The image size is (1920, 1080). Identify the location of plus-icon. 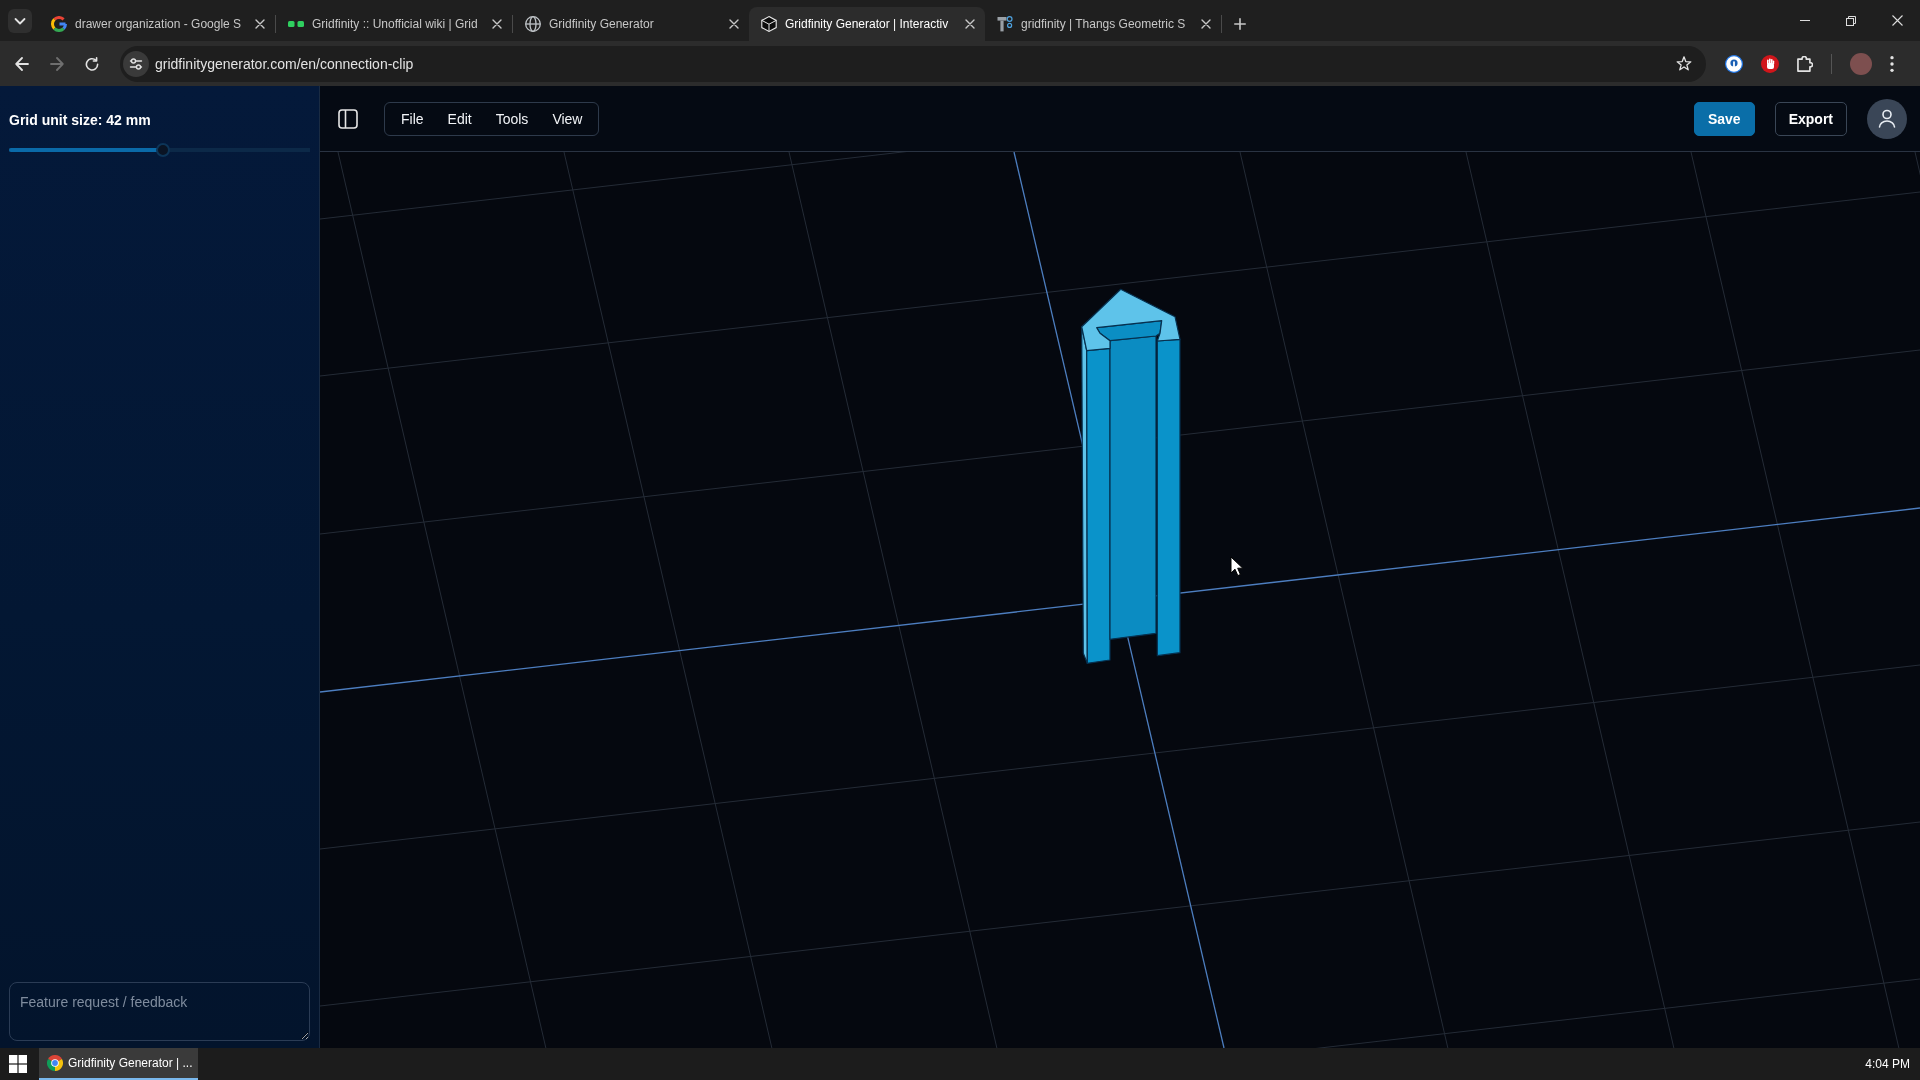
(1240, 24).